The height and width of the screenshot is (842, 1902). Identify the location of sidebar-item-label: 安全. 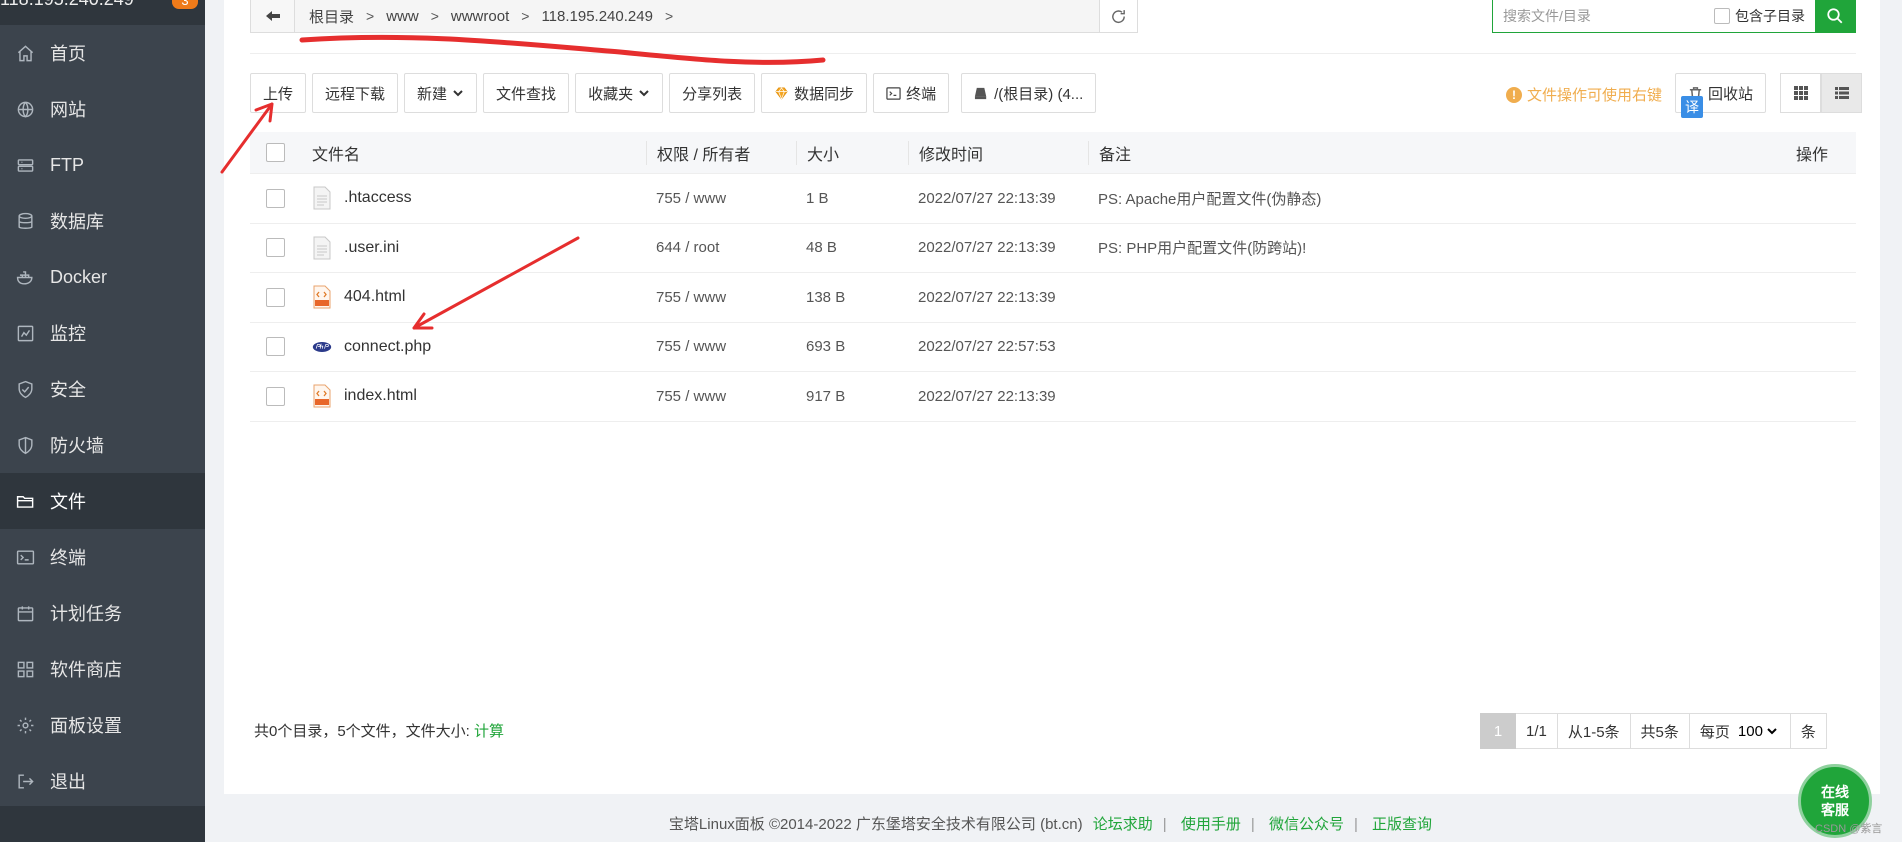
(68, 390).